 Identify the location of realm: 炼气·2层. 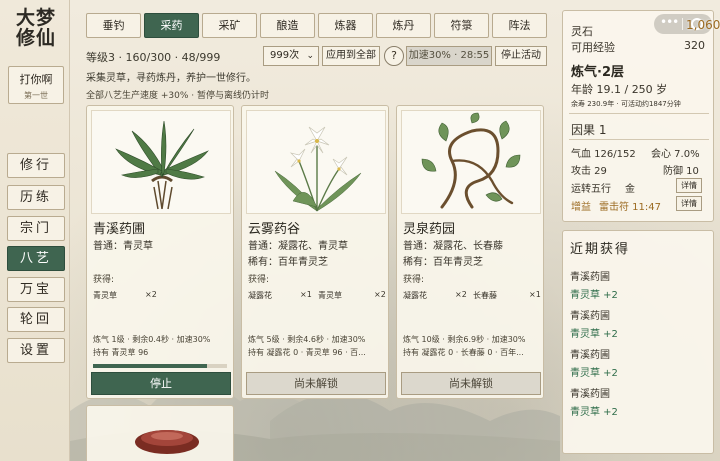
(597, 72).